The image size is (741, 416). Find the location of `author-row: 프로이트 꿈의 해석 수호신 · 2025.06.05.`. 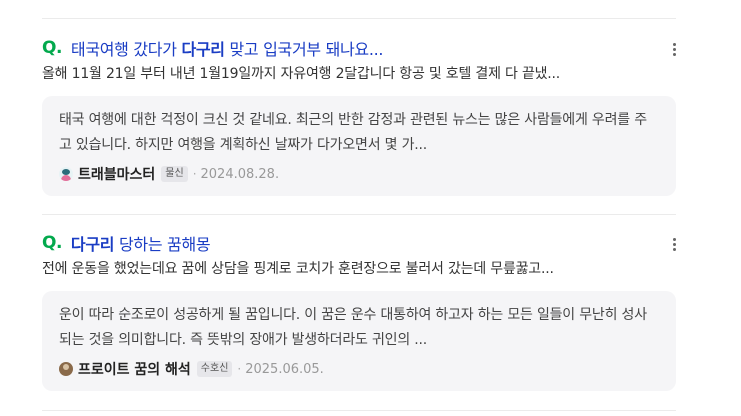

author-row: 프로이트 꿈의 해석 수호신 · 2025.06.05. is located at coordinates (191, 369).